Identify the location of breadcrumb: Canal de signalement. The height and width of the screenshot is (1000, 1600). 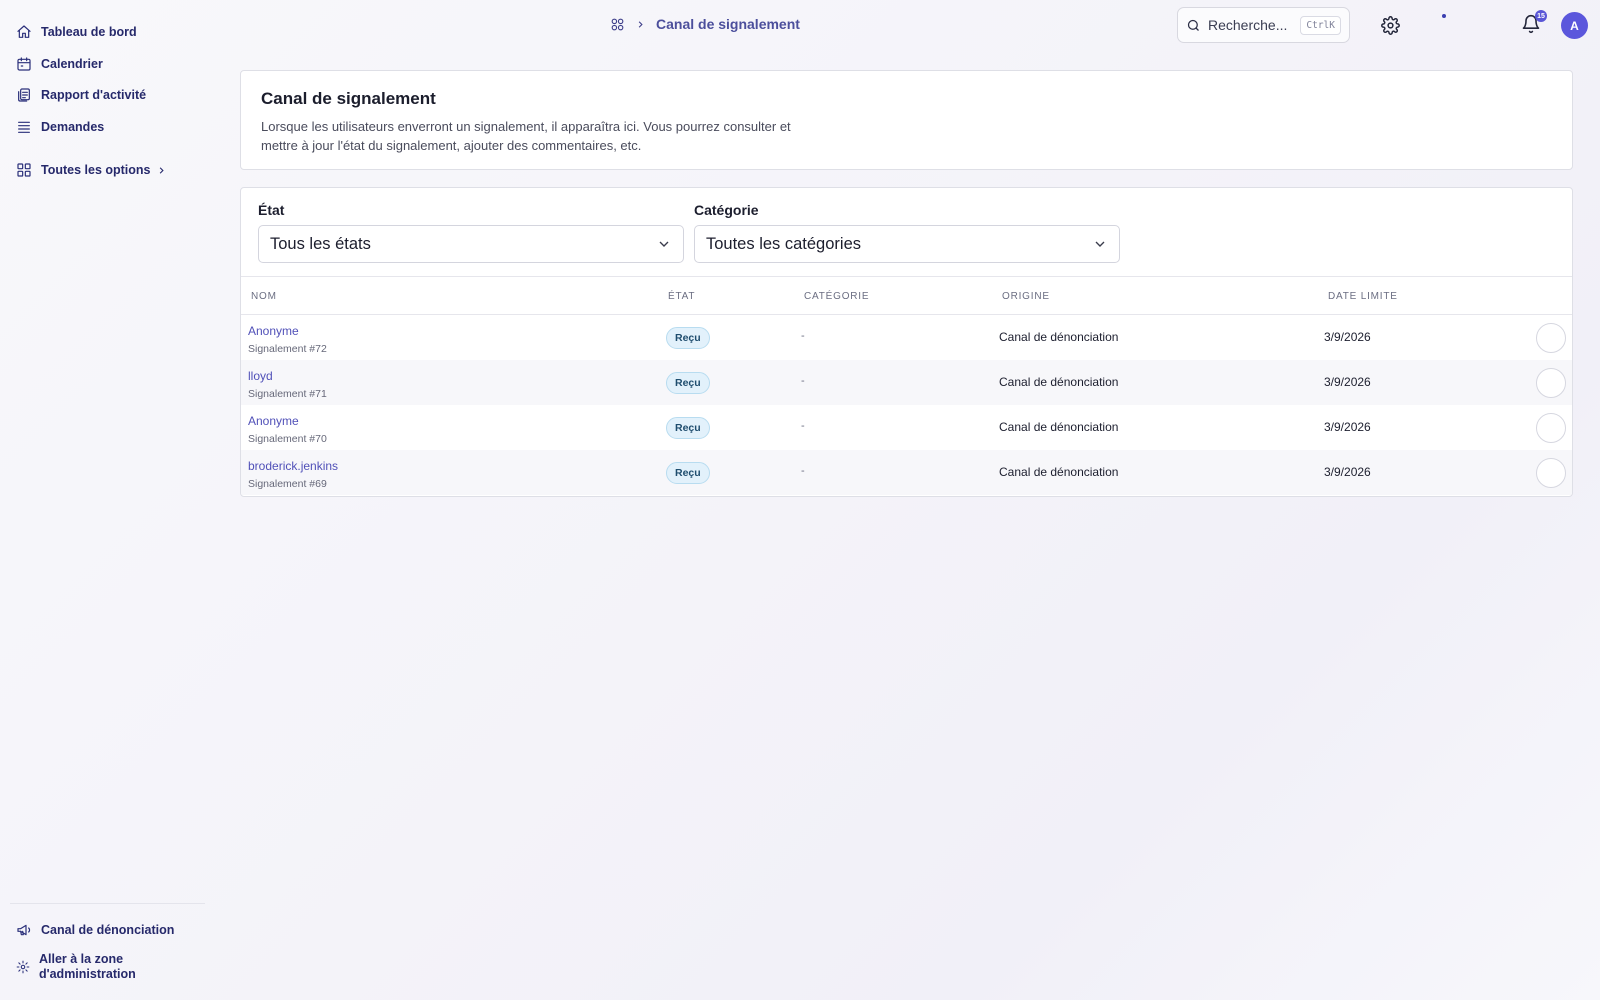
(705, 24).